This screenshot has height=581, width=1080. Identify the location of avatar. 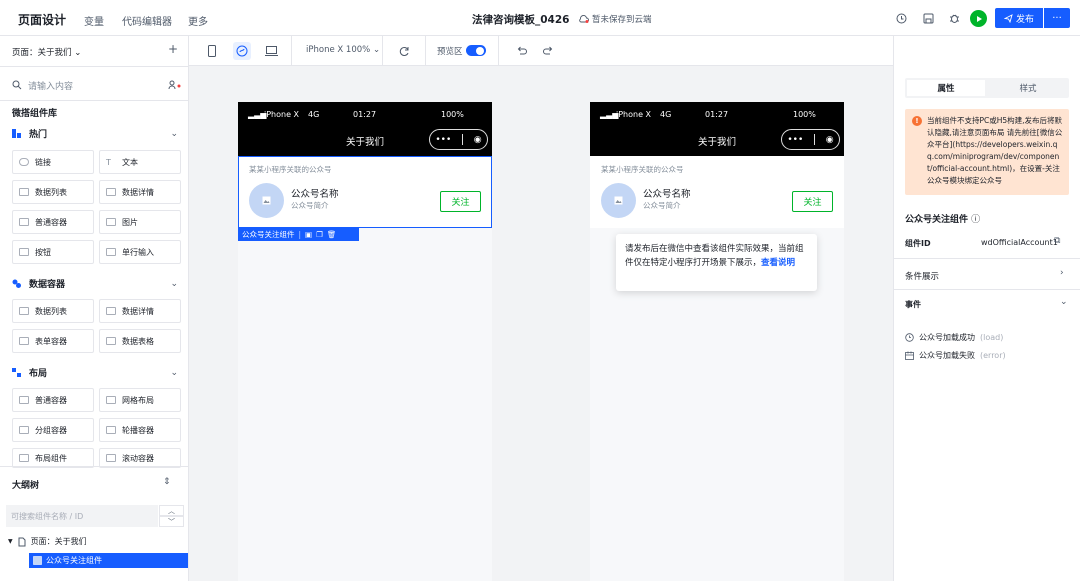
(618, 200).